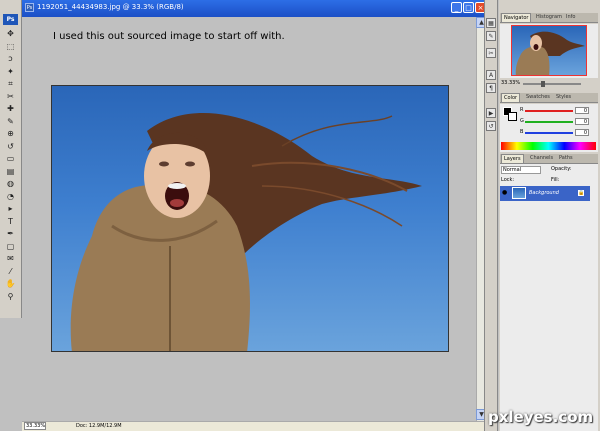 The image size is (600, 431). I want to click on document-icon: Ps, so click(29, 7).